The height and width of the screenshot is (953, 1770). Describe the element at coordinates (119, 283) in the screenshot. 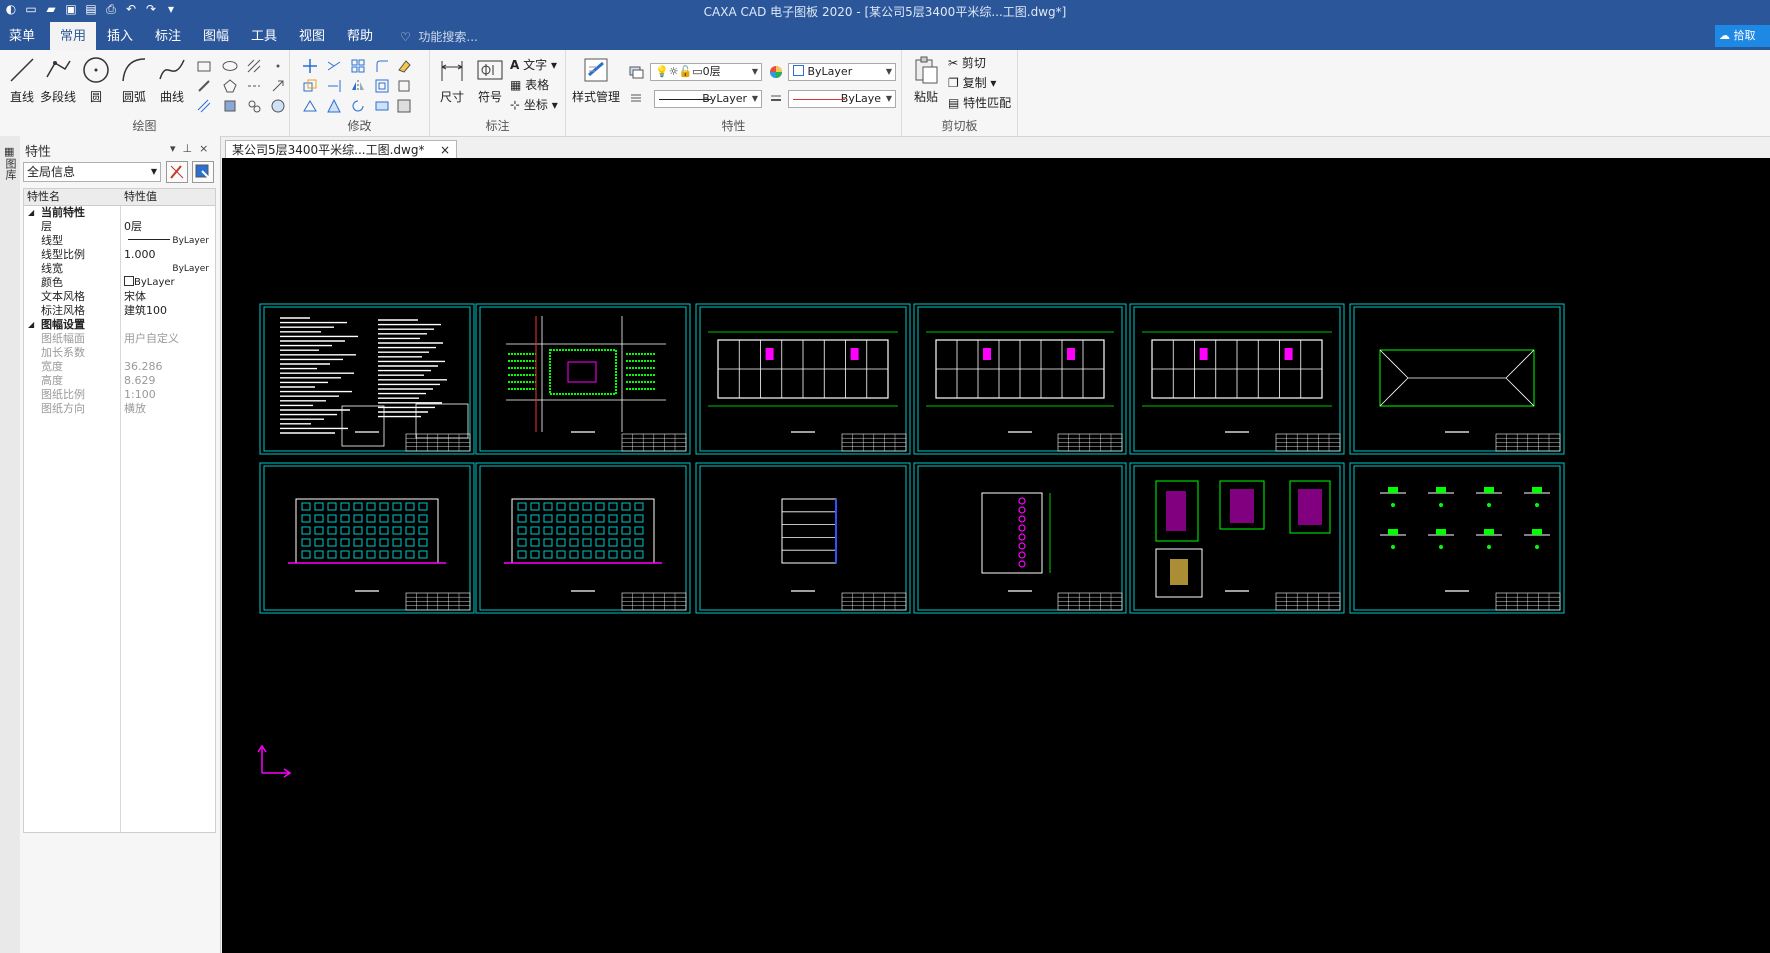

I see `property-row: 颜色 ByLayer` at that location.